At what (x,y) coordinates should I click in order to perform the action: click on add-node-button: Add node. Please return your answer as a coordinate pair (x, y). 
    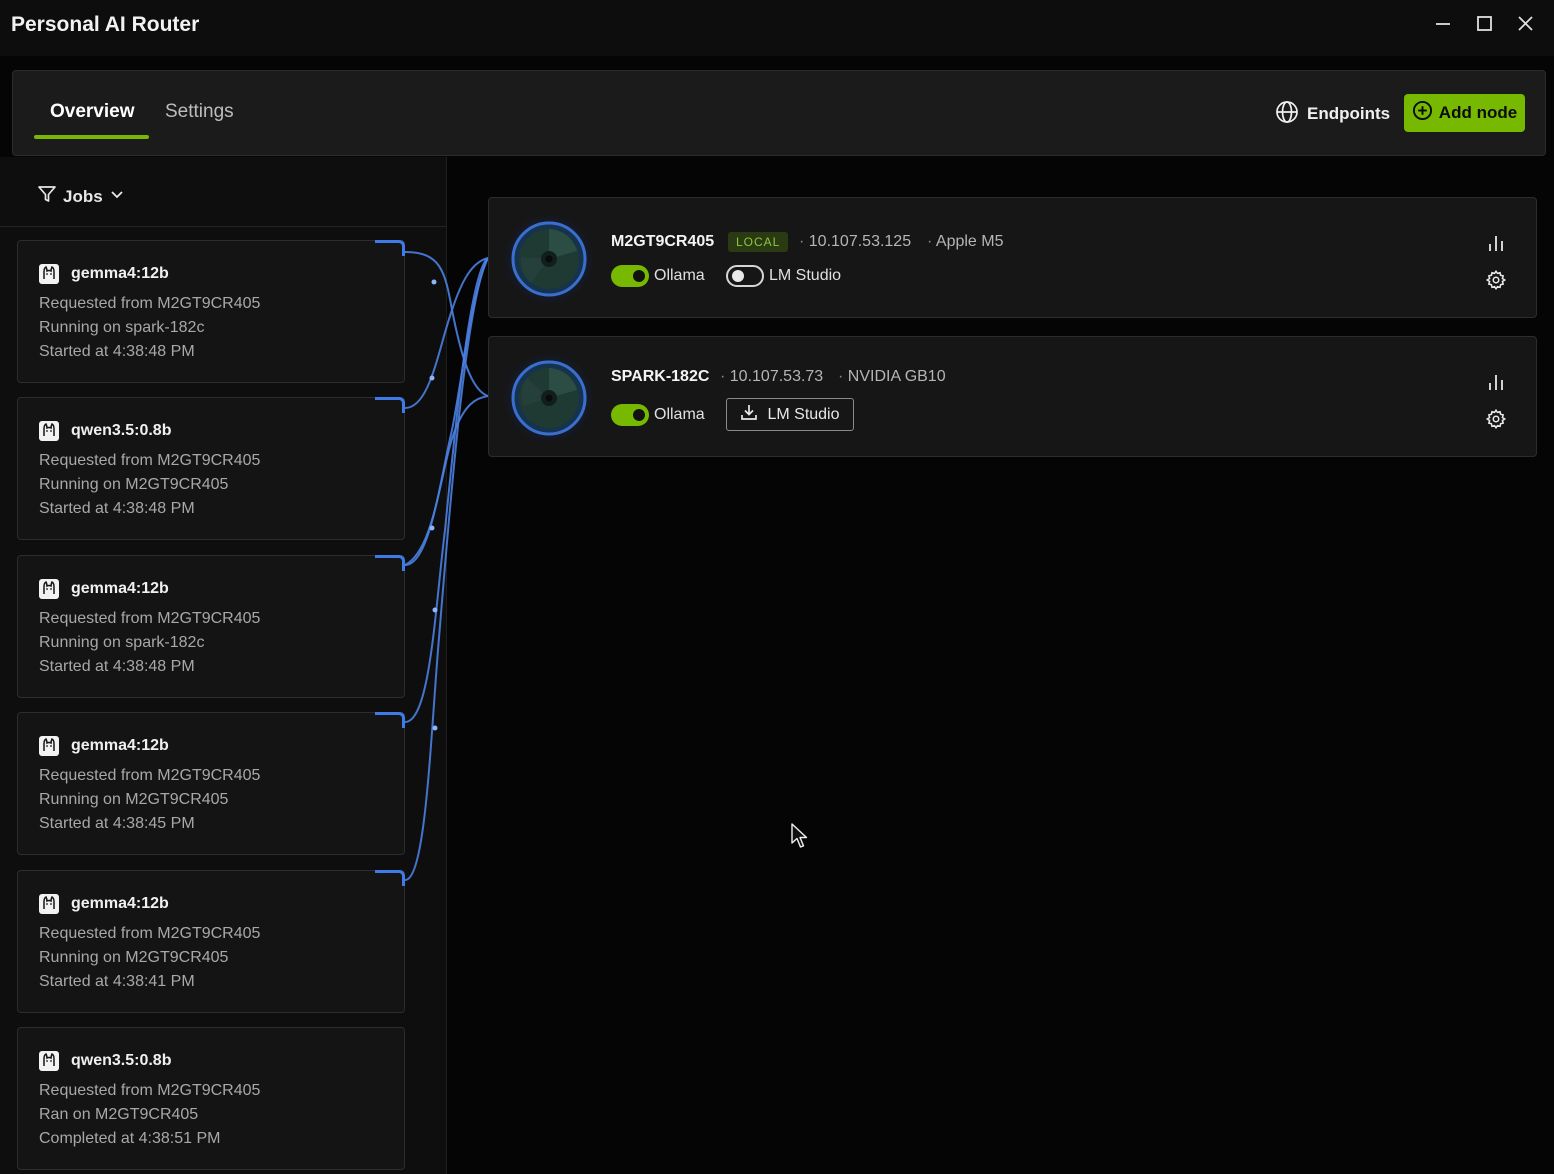
    Looking at the image, I should click on (1464, 113).